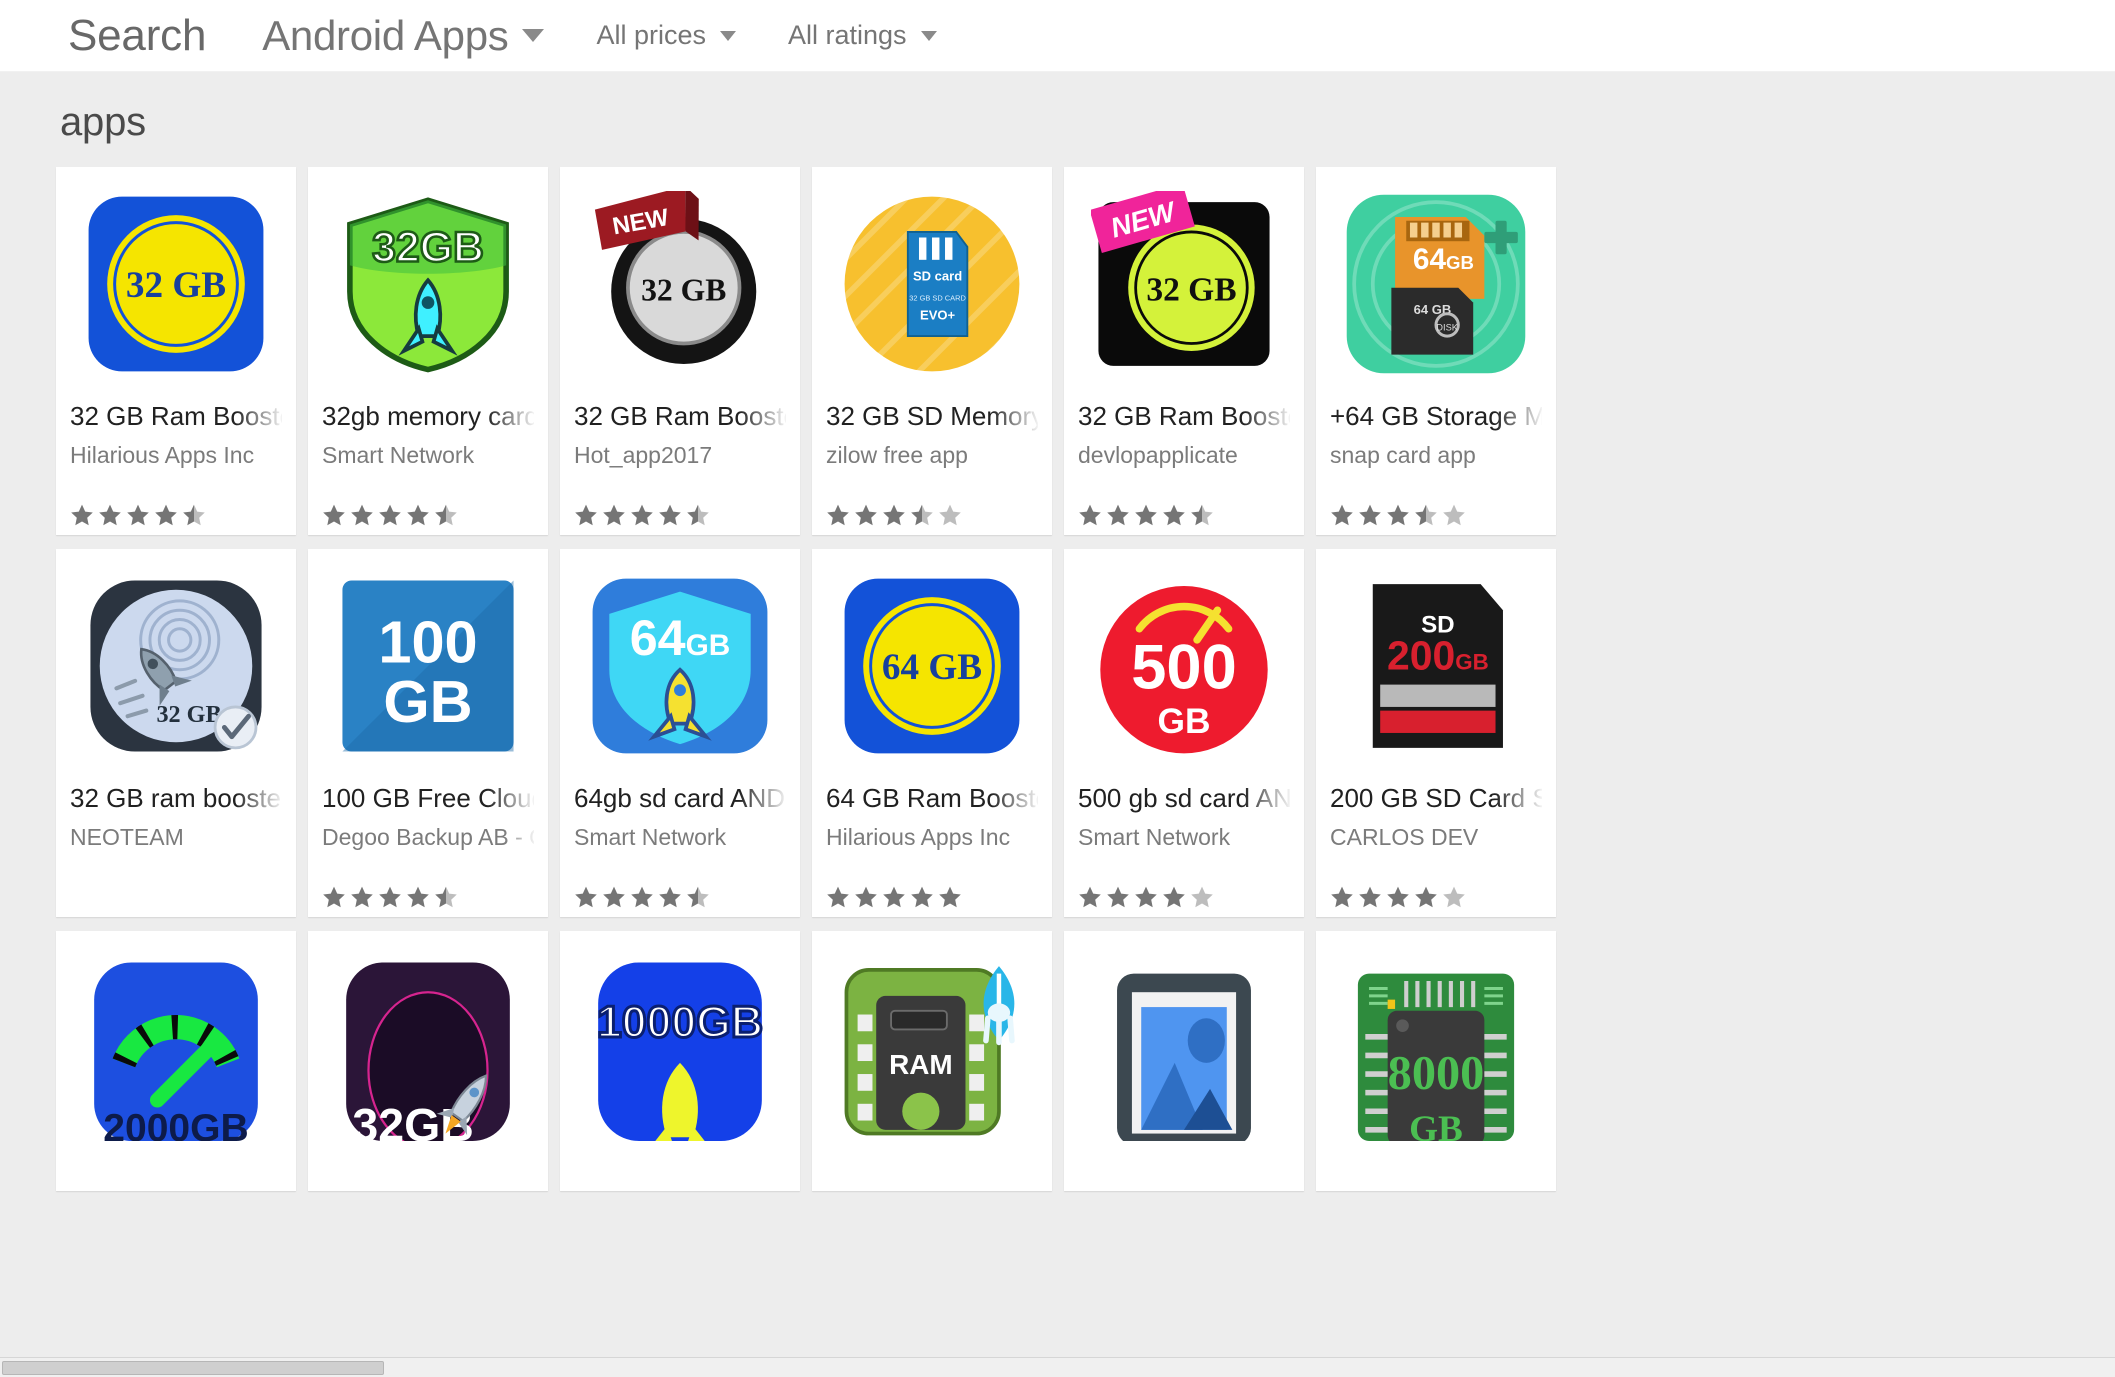  I want to click on svg-text: 64 GB, so click(932, 667).